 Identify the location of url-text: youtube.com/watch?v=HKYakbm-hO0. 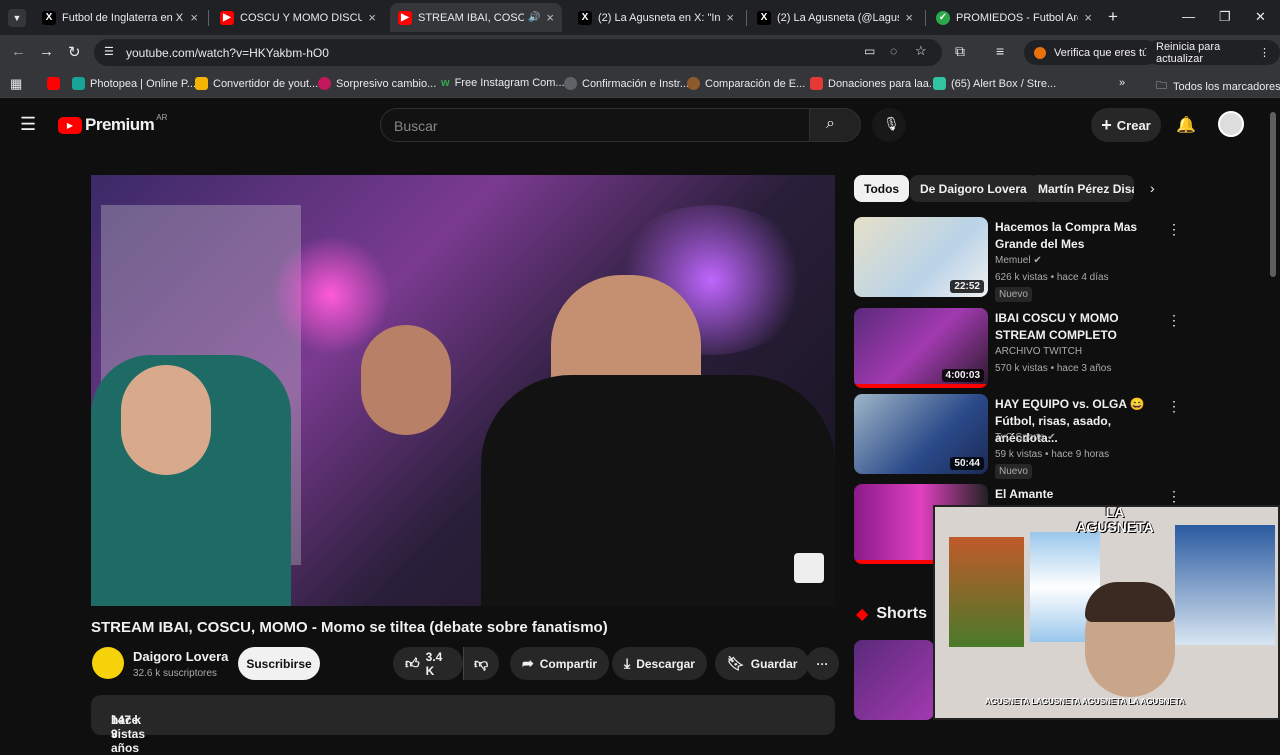
(227, 53).